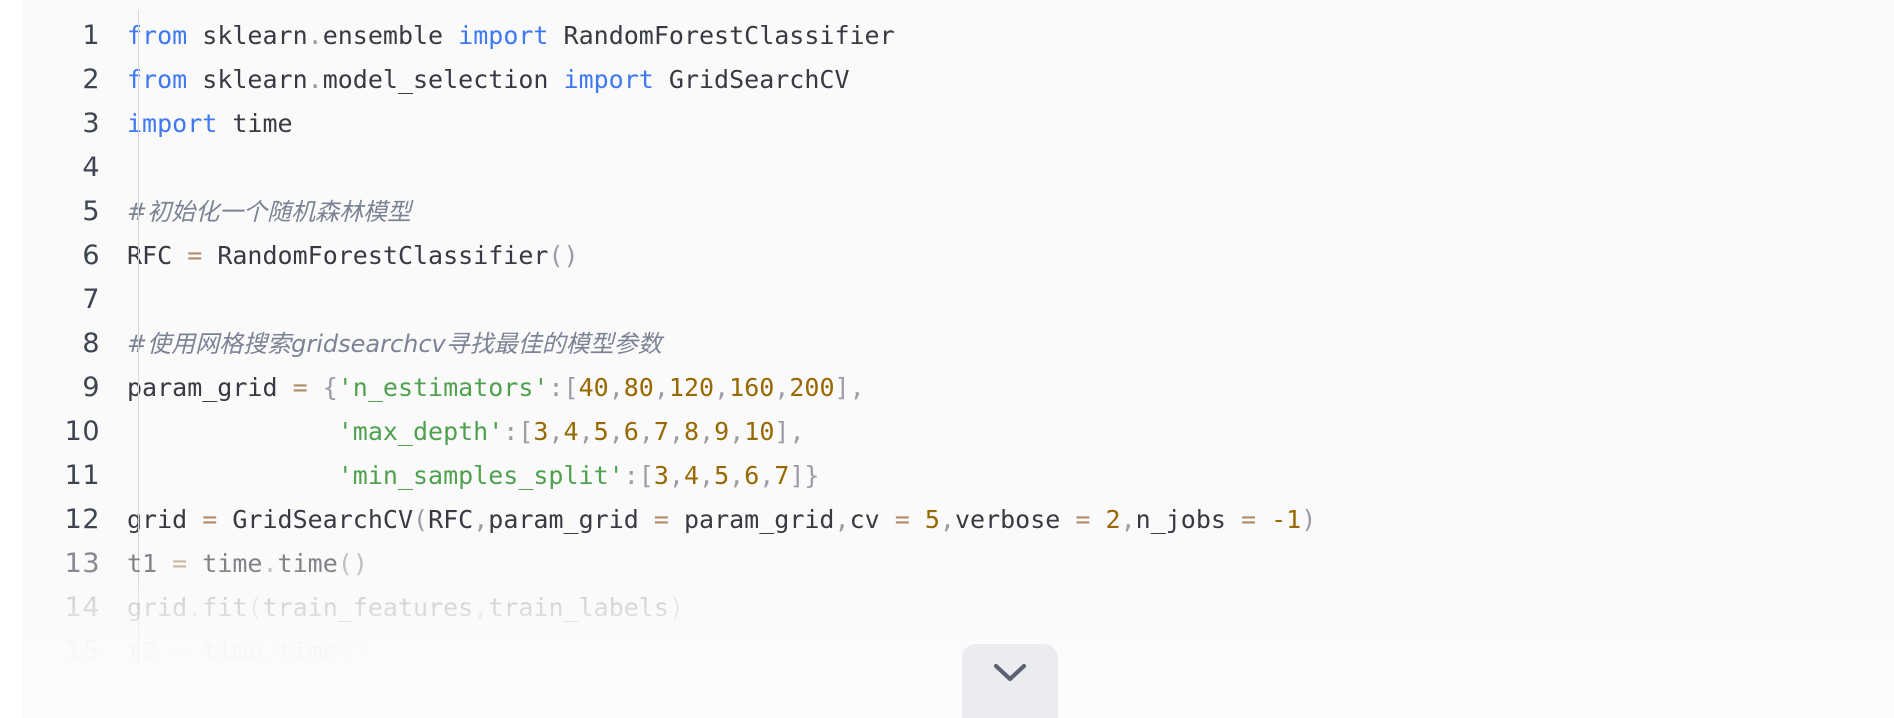  I want to click on code-token: 10, so click(759, 431).